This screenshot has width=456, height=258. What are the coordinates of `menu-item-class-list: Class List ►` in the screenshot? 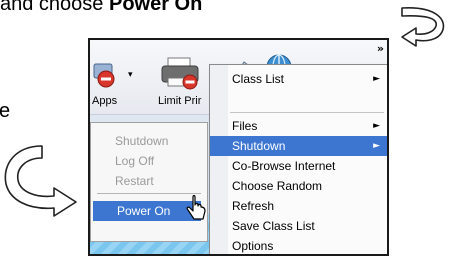 It's located at (298, 79).